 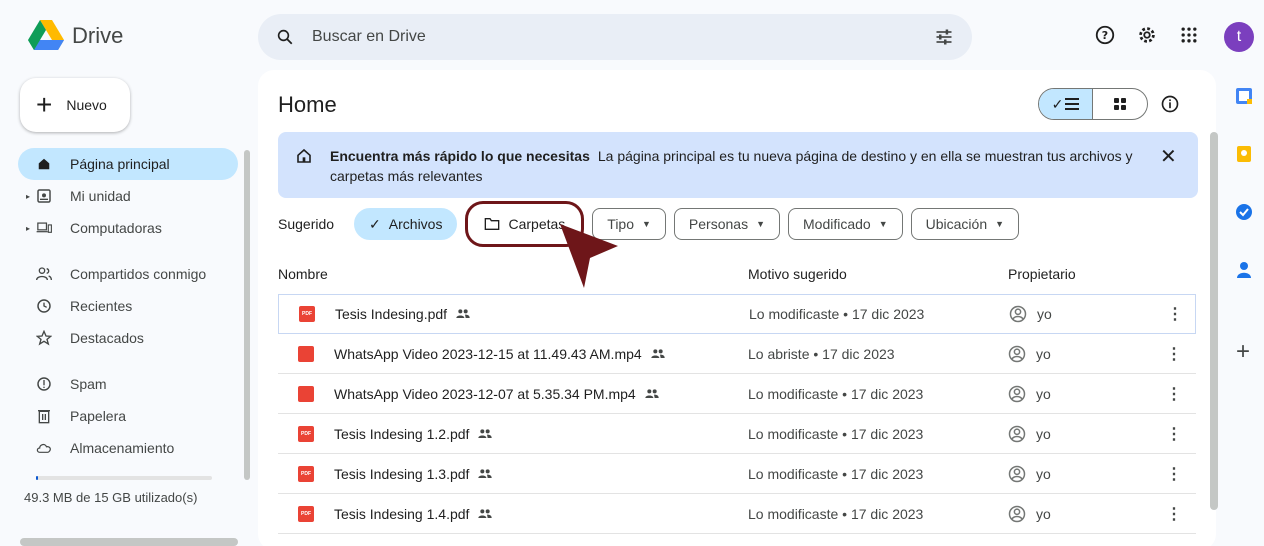 What do you see at coordinates (413, 434) in the screenshot?
I see `file-name: Tesis Indesing 1.2.pdf` at bounding box center [413, 434].